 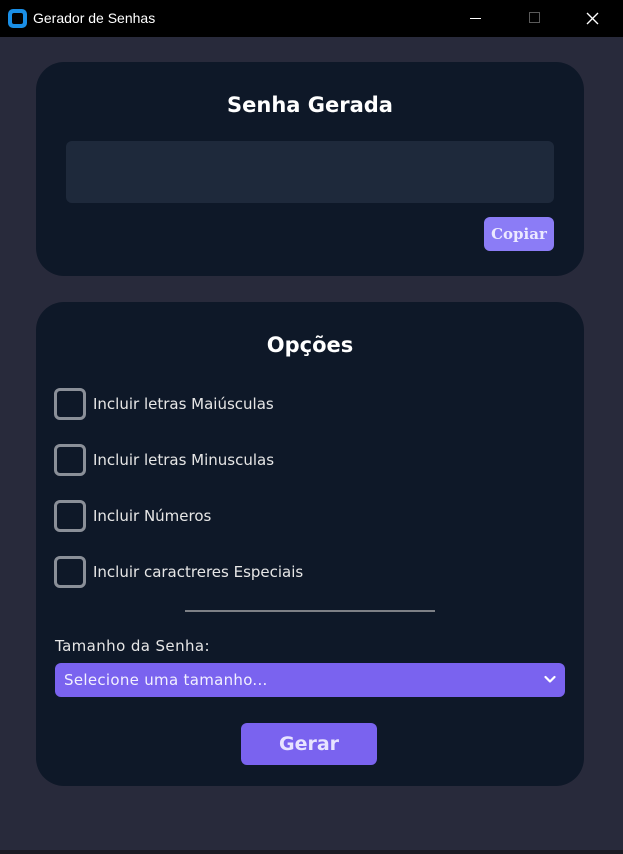 What do you see at coordinates (70, 404) in the screenshot?
I see `uppercase-checkbox` at bounding box center [70, 404].